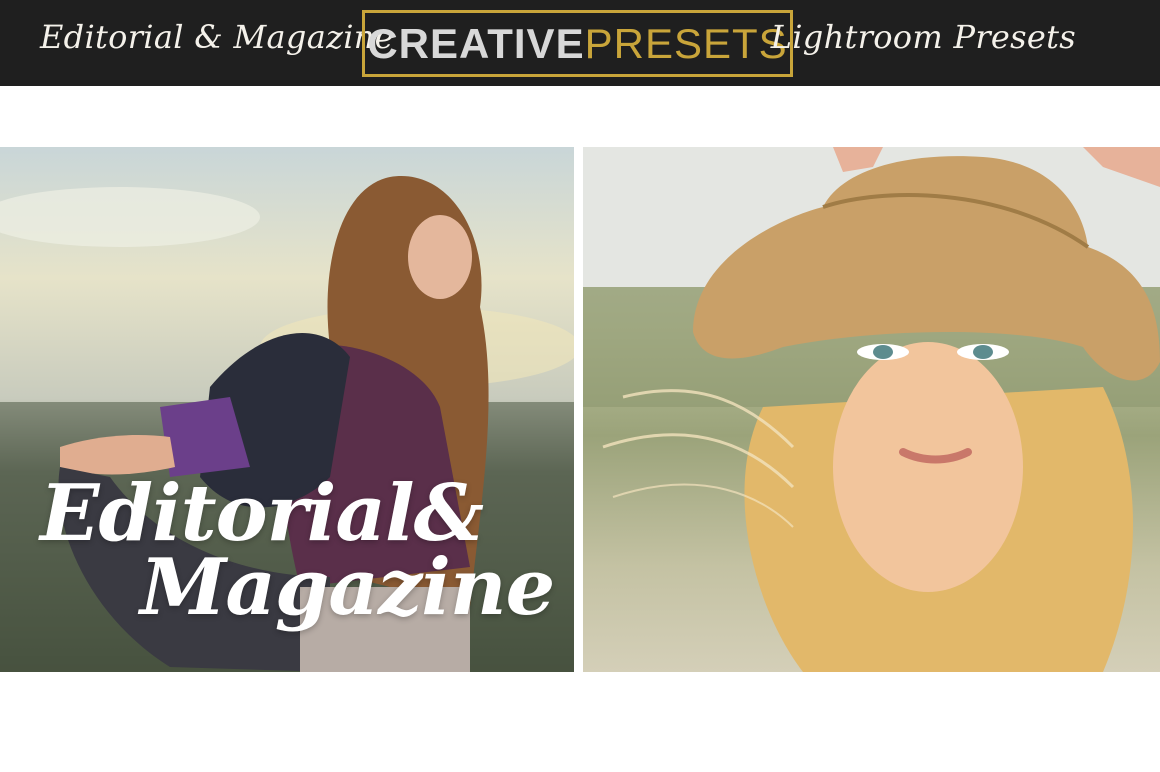  I want to click on editorial-magazine-overlay: Editorial& Magazine, so click(297, 554).